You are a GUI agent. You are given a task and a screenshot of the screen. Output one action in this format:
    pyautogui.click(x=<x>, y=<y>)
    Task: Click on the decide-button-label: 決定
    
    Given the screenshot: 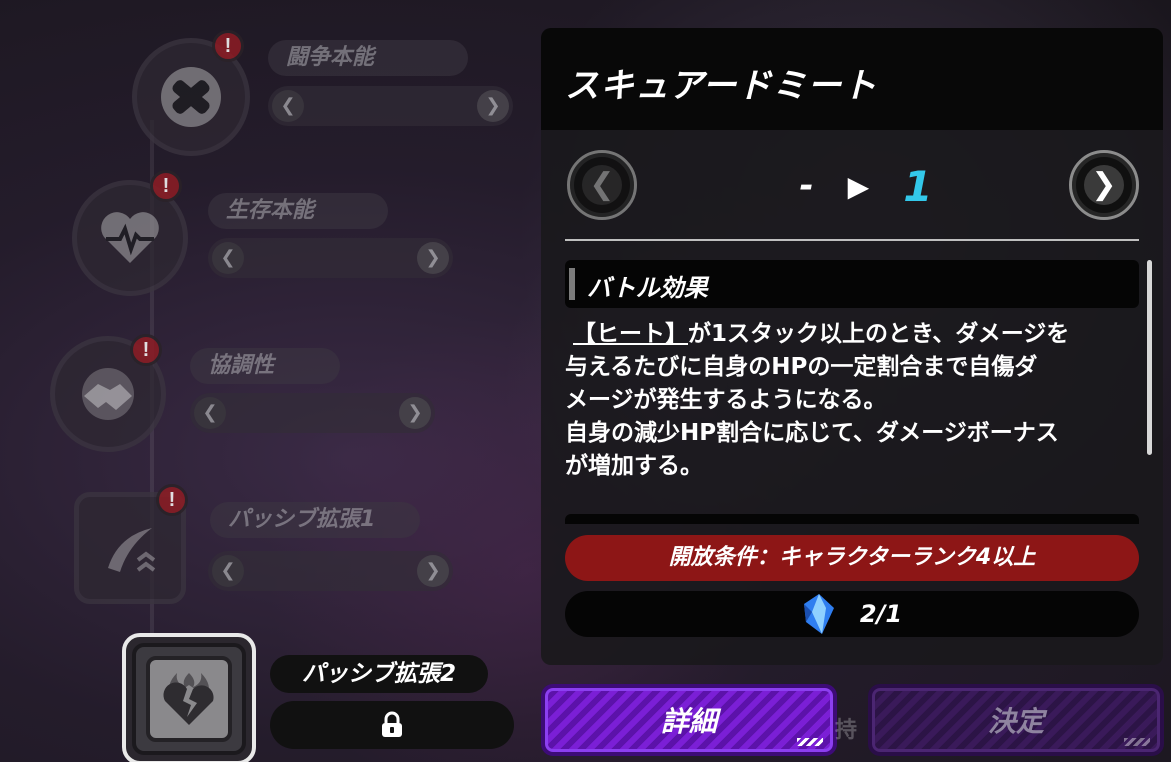 What is the action you would take?
    pyautogui.click(x=1015, y=721)
    